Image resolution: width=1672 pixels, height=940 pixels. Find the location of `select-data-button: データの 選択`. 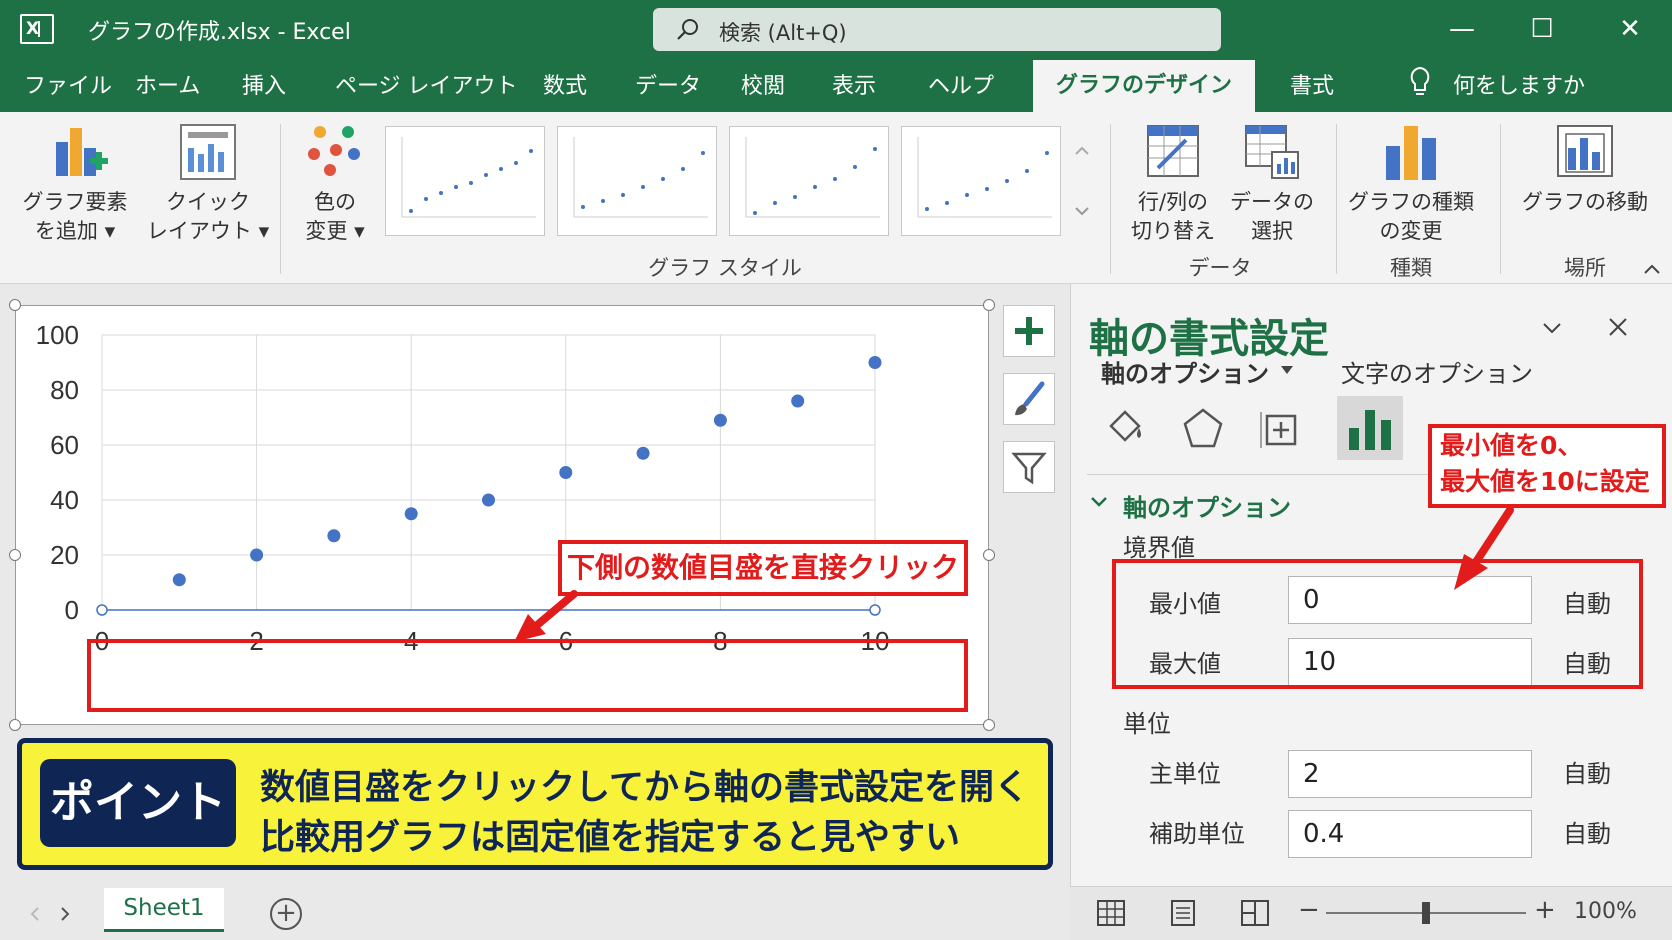

select-data-button: データの 選択 is located at coordinates (1272, 185).